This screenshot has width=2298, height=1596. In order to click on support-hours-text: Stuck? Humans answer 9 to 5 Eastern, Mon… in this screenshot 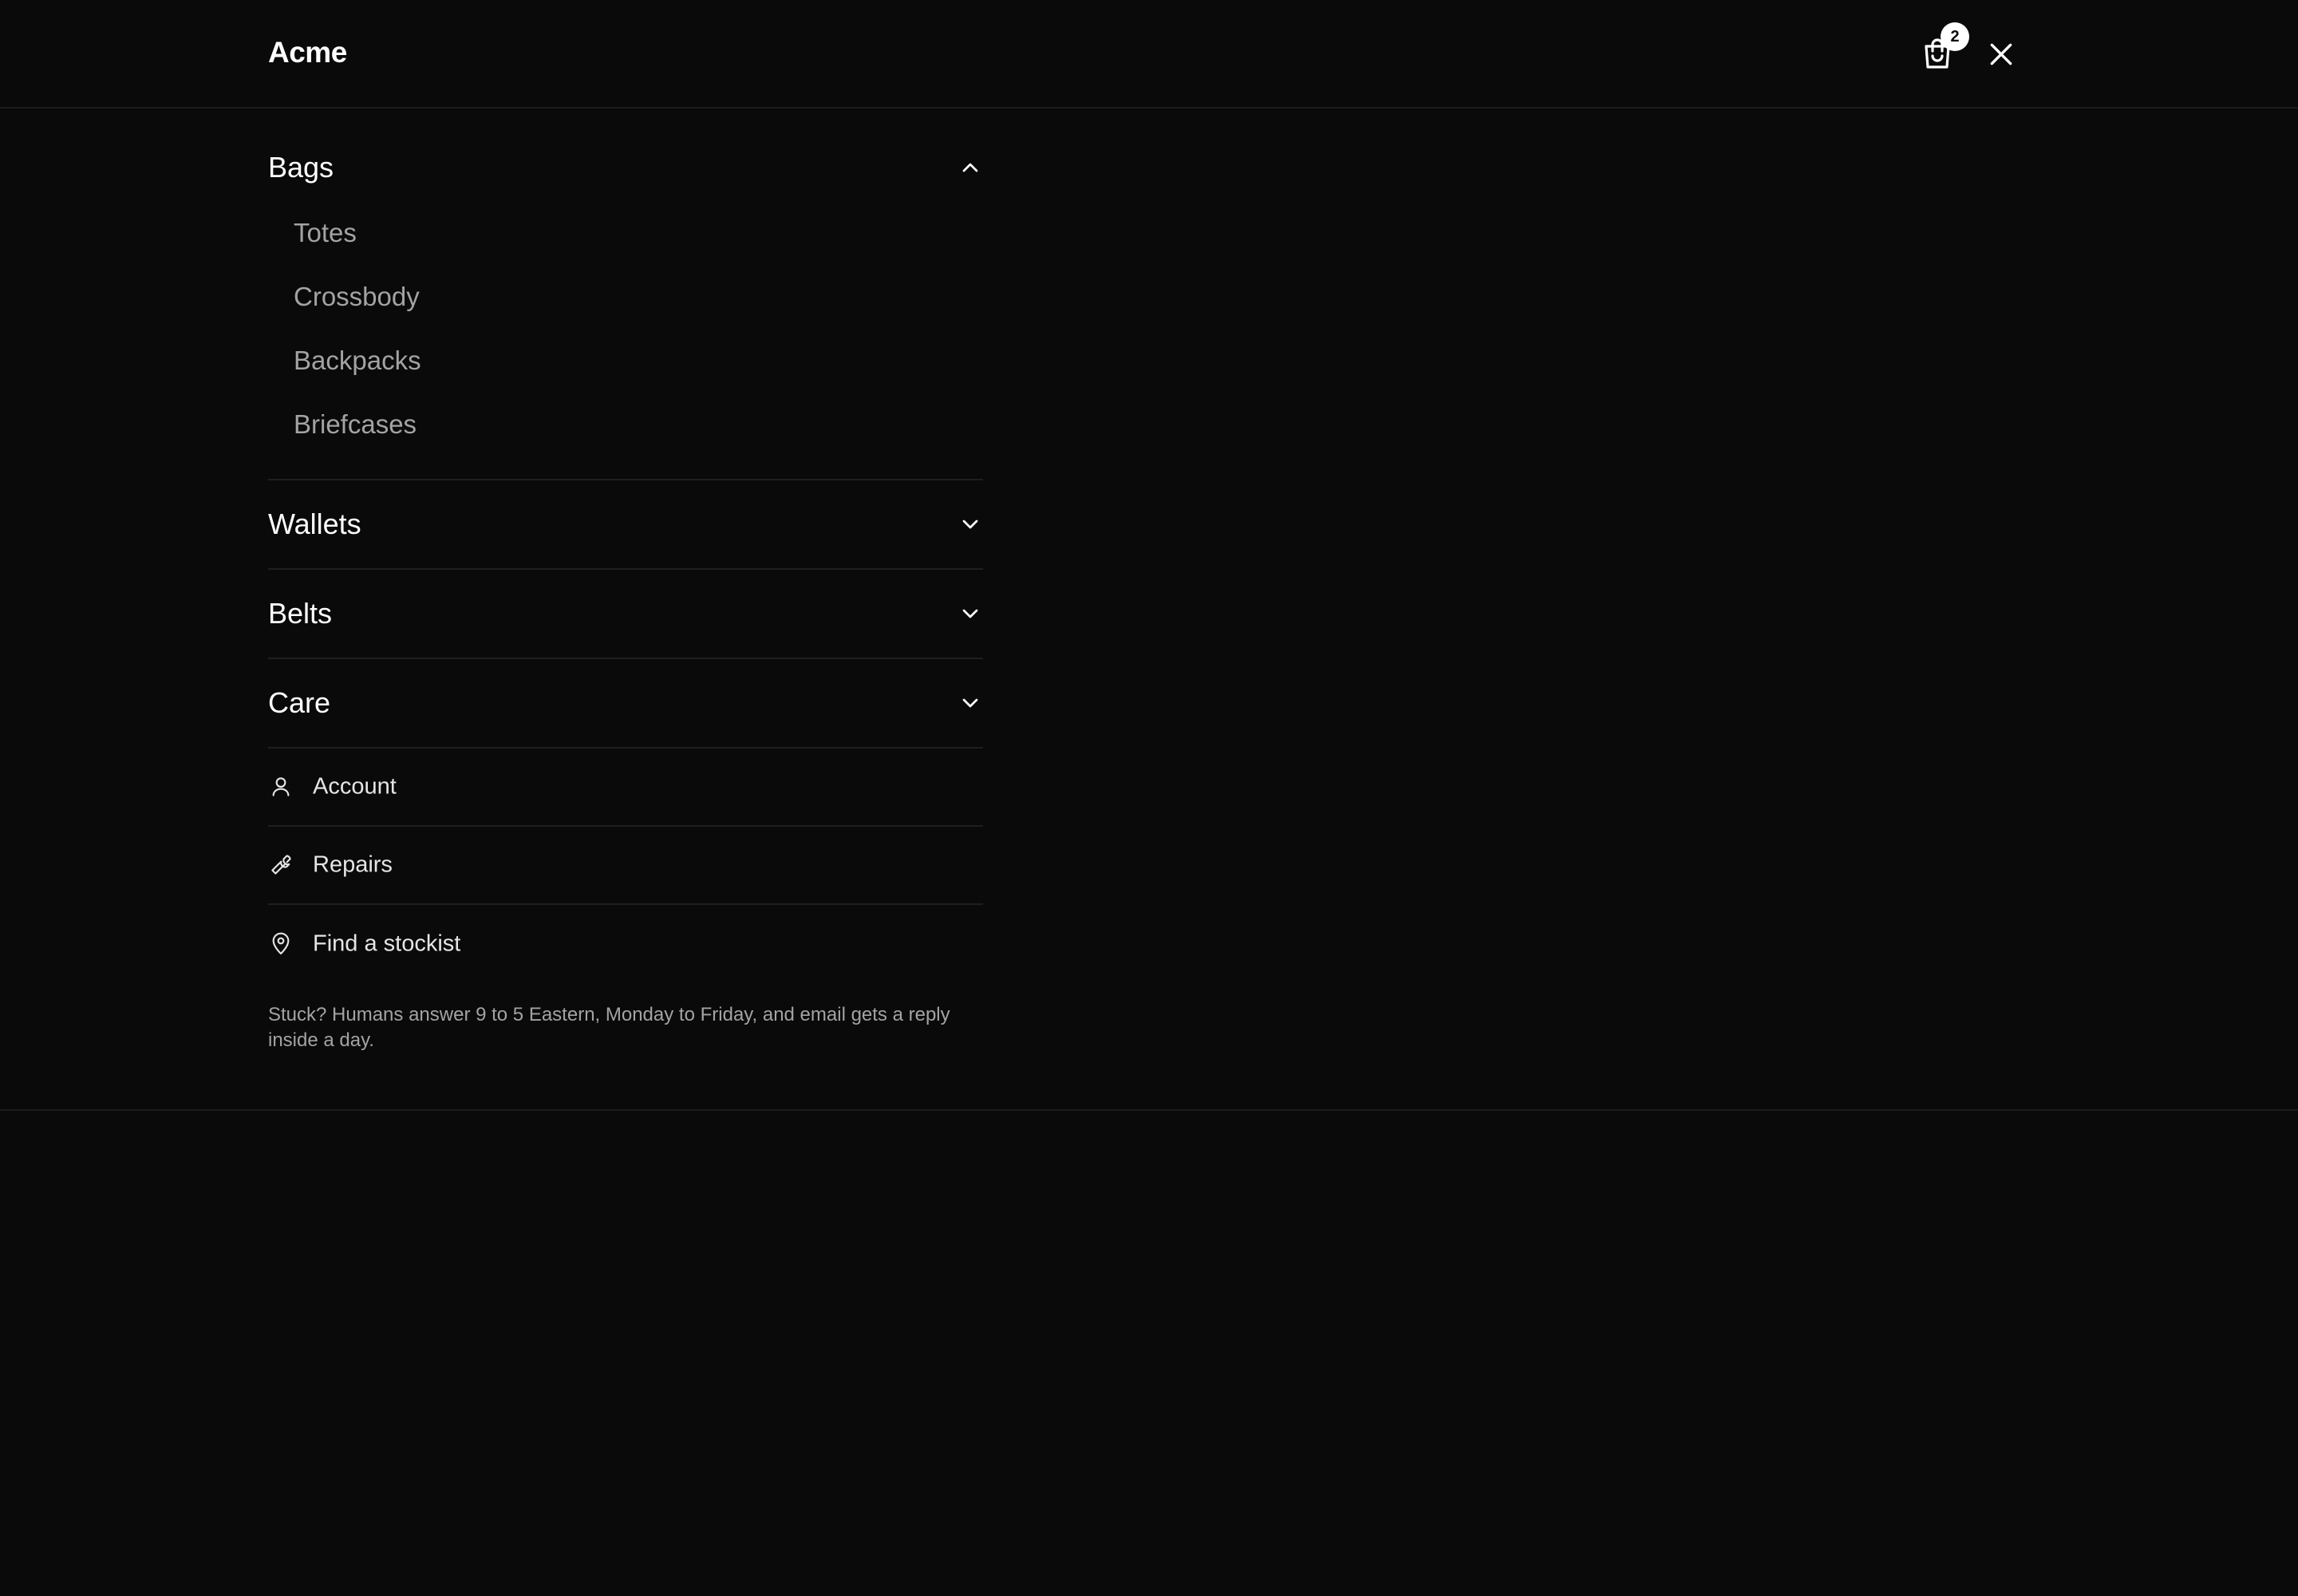, I will do `click(609, 1027)`.